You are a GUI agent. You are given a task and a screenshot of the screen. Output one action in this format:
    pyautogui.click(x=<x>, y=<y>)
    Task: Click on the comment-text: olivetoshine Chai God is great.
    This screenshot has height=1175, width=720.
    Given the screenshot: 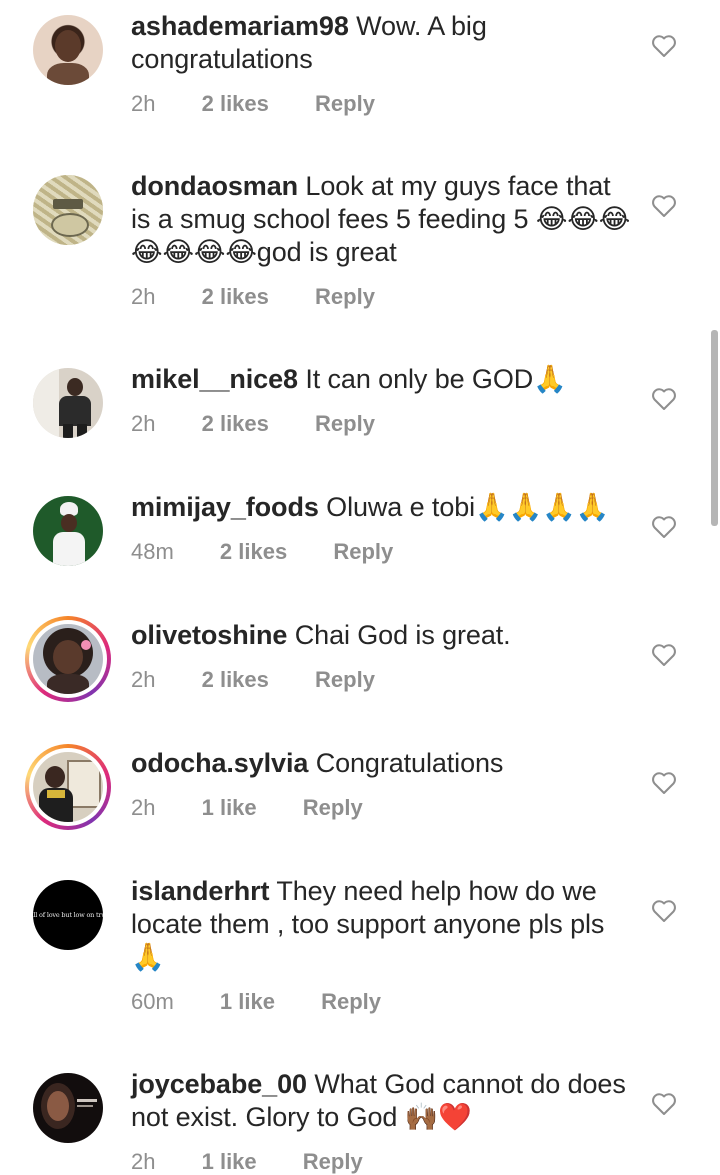 What is the action you would take?
    pyautogui.click(x=381, y=635)
    